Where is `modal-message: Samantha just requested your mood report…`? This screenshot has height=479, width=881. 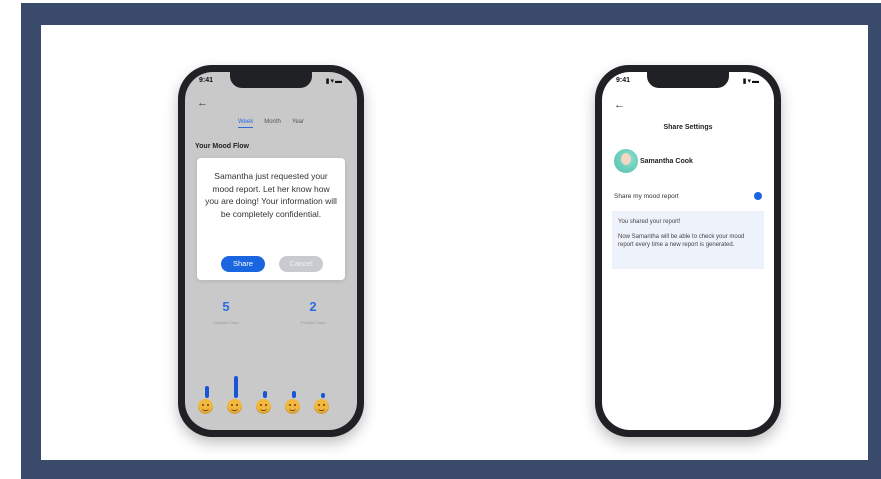
modal-message: Samantha just requested your mood report… is located at coordinates (271, 195).